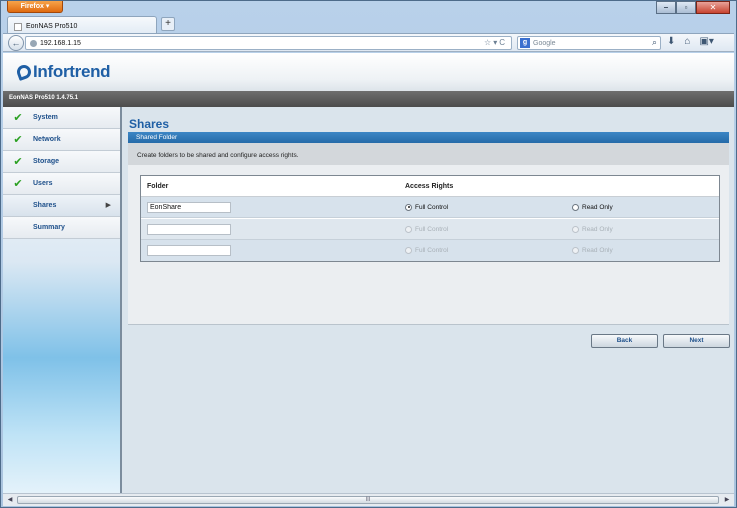  What do you see at coordinates (696, 341) in the screenshot?
I see `next-button: Next` at bounding box center [696, 341].